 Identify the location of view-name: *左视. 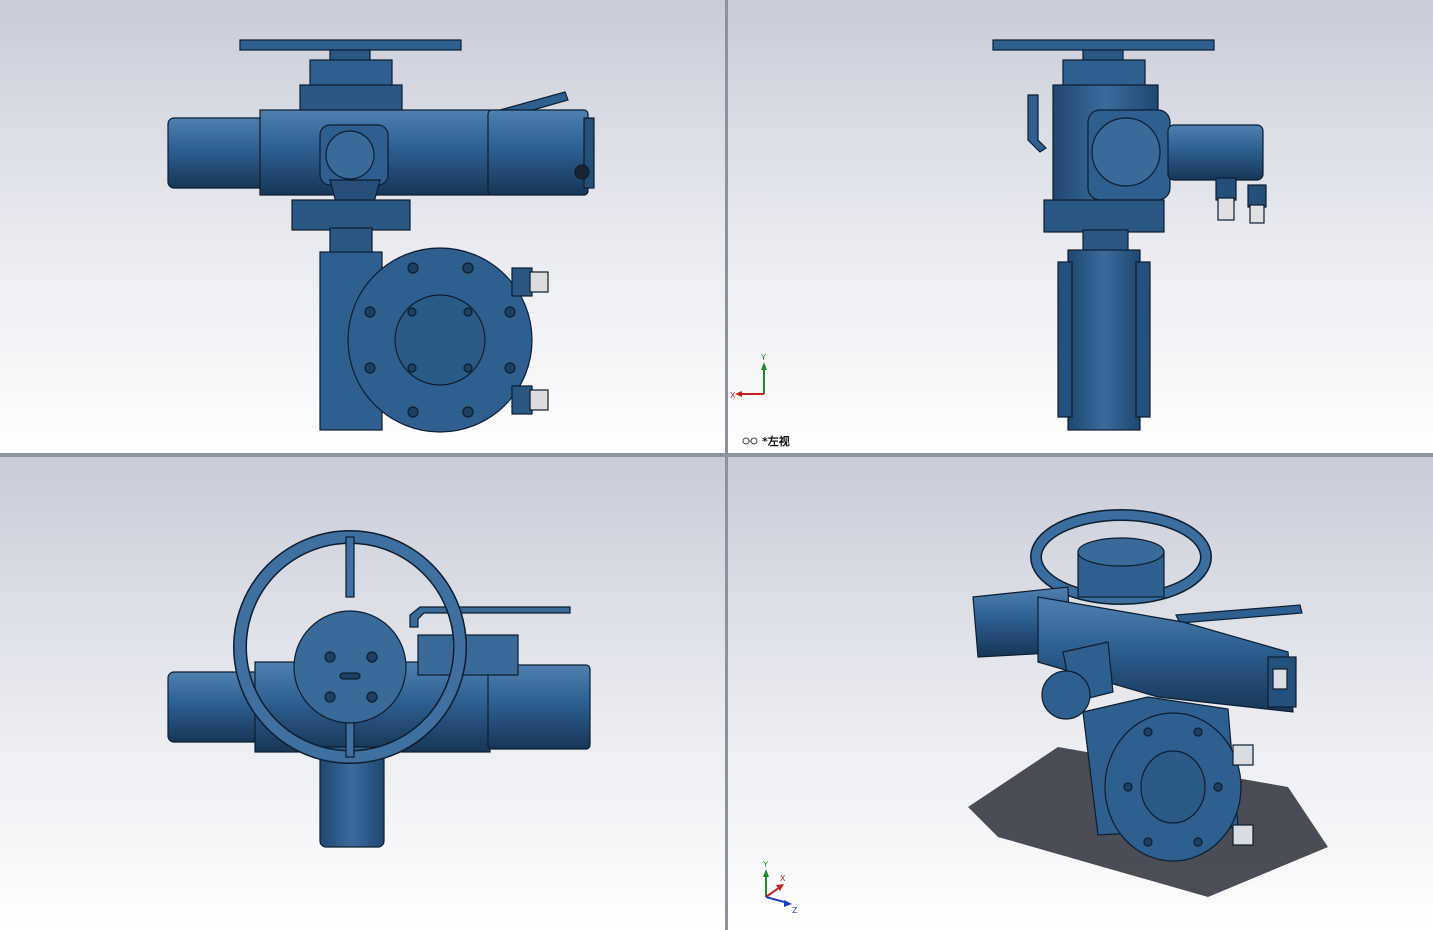
(776, 441).